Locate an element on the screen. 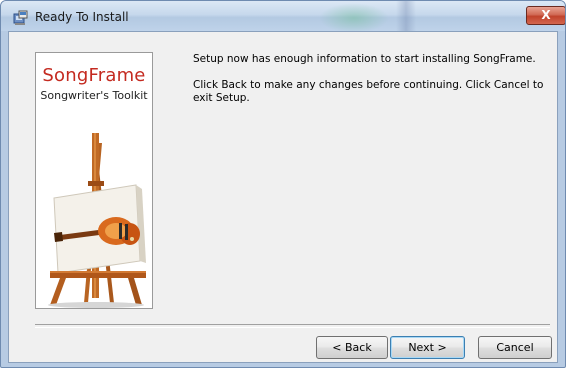  branding-panel: SongFrame Songwriter's Toolkit is located at coordinates (94, 180).